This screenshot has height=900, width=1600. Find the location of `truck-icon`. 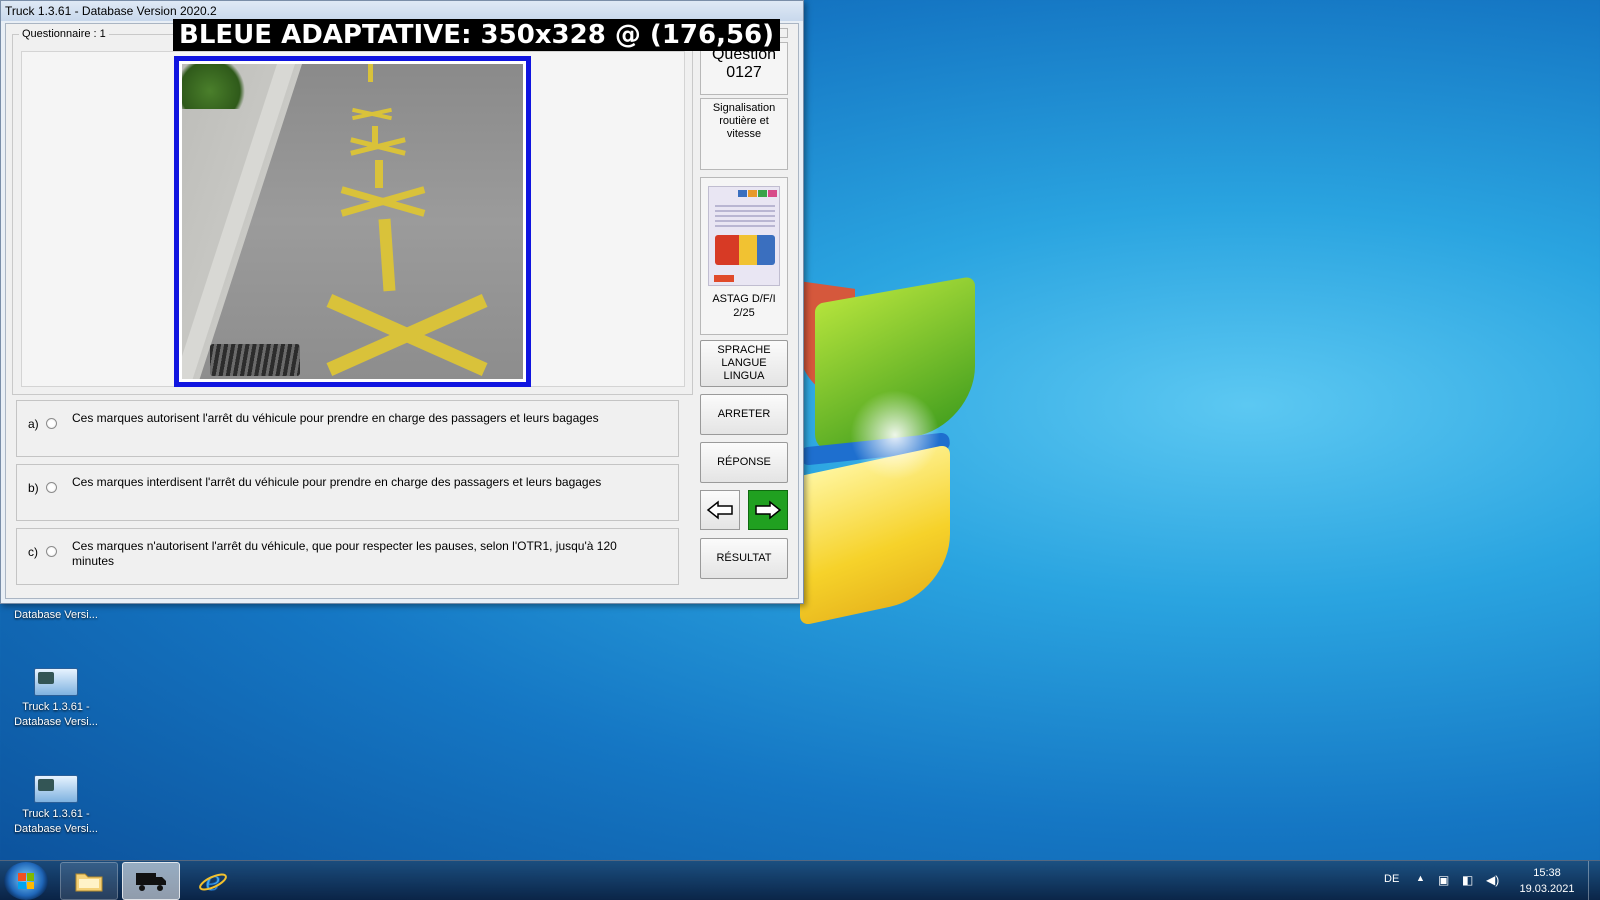

truck-icon is located at coordinates (151, 882).